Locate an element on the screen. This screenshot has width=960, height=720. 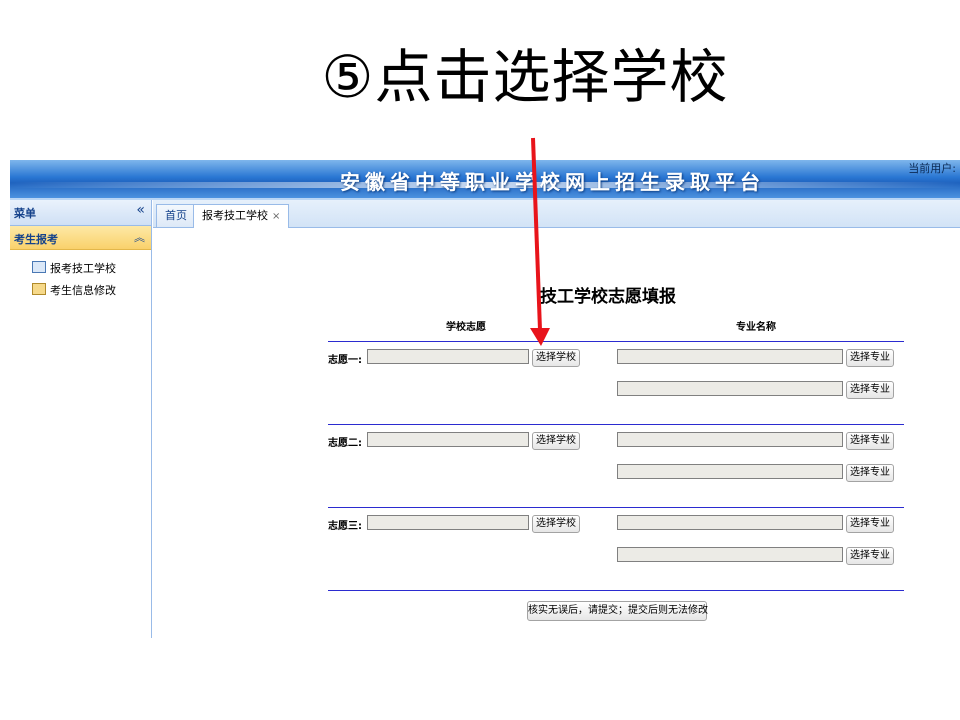
arrow-shaft is located at coordinates (536, 234).